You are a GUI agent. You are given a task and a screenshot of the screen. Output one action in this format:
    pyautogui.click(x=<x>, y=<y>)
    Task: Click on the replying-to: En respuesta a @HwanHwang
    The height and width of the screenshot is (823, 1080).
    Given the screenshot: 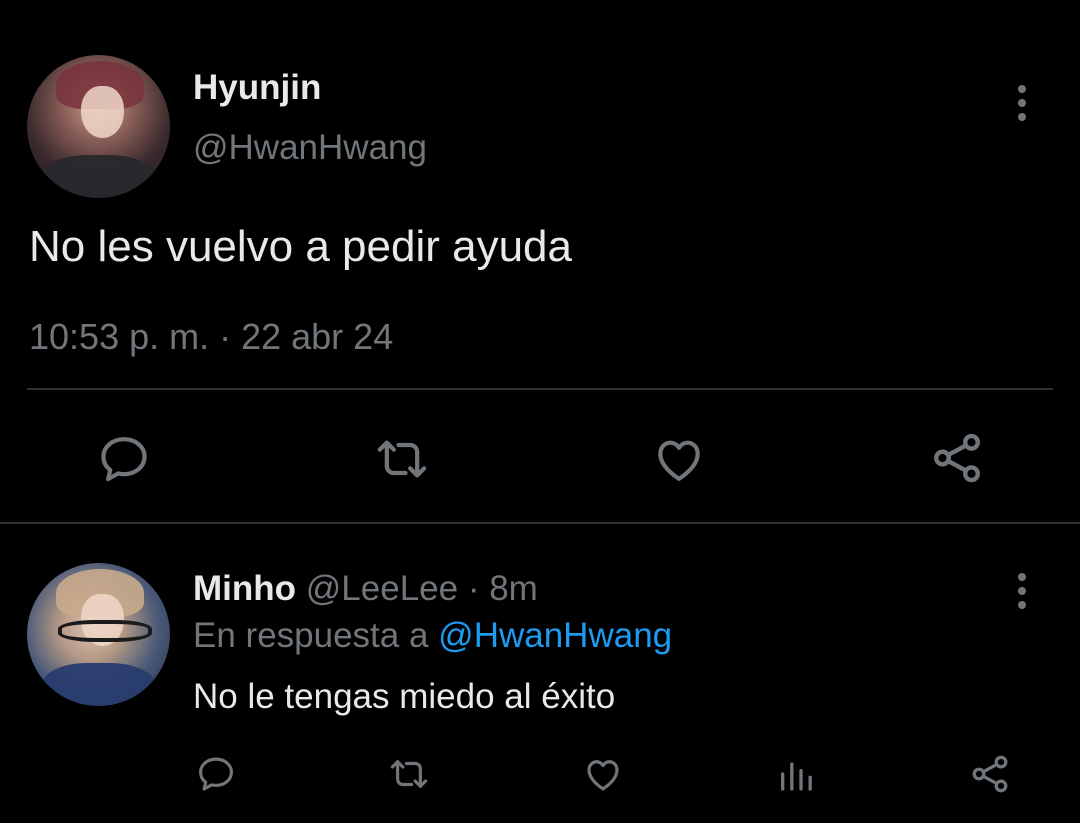 What is the action you would take?
    pyautogui.click(x=432, y=636)
    